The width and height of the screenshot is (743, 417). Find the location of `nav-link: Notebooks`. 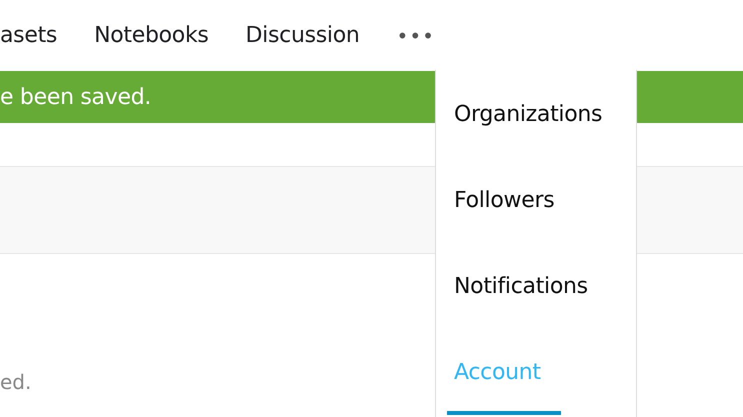

nav-link: Notebooks is located at coordinates (151, 35).